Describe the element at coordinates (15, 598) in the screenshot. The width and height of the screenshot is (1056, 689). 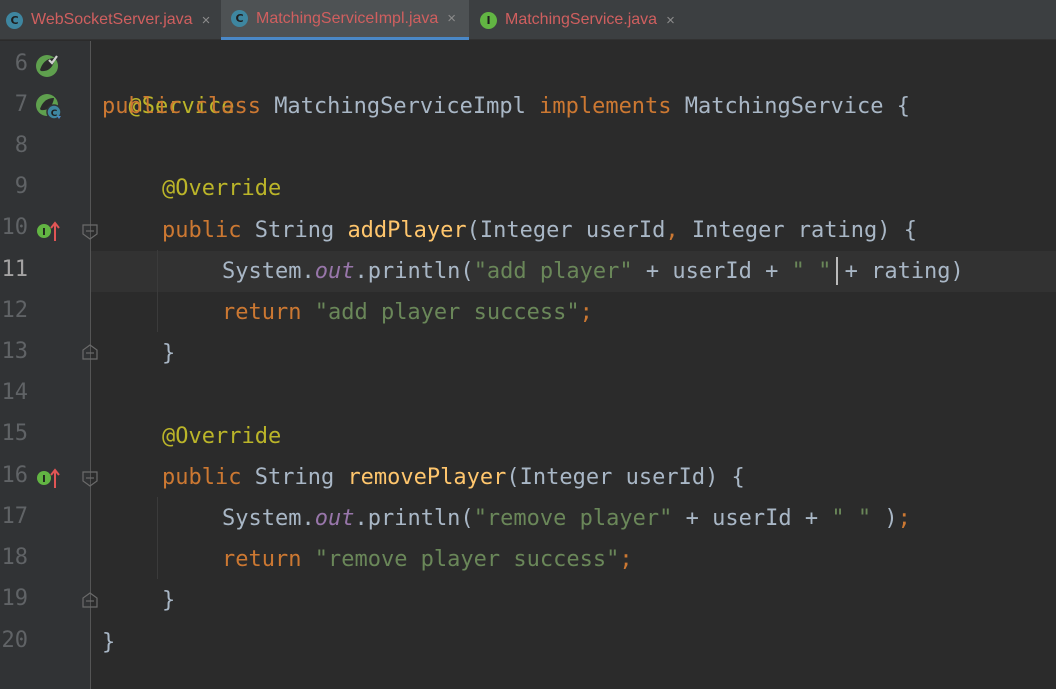
I see `line-number: 19` at that location.